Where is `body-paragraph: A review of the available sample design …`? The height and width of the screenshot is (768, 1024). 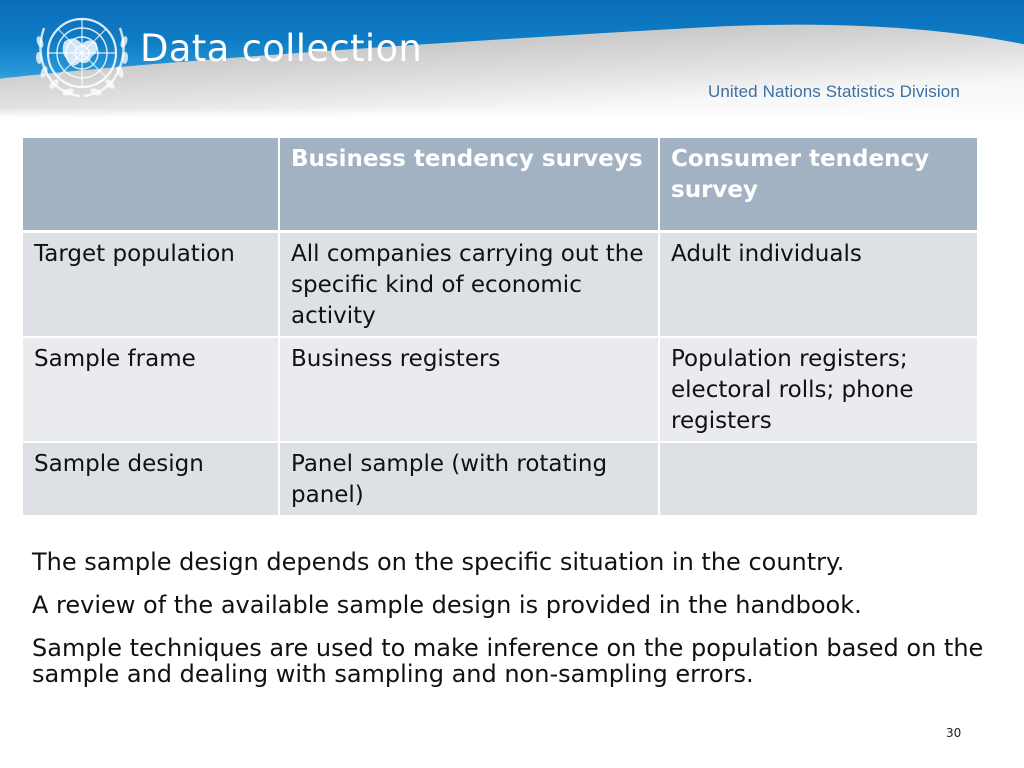
body-paragraph: A review of the available sample design … is located at coordinates (447, 605).